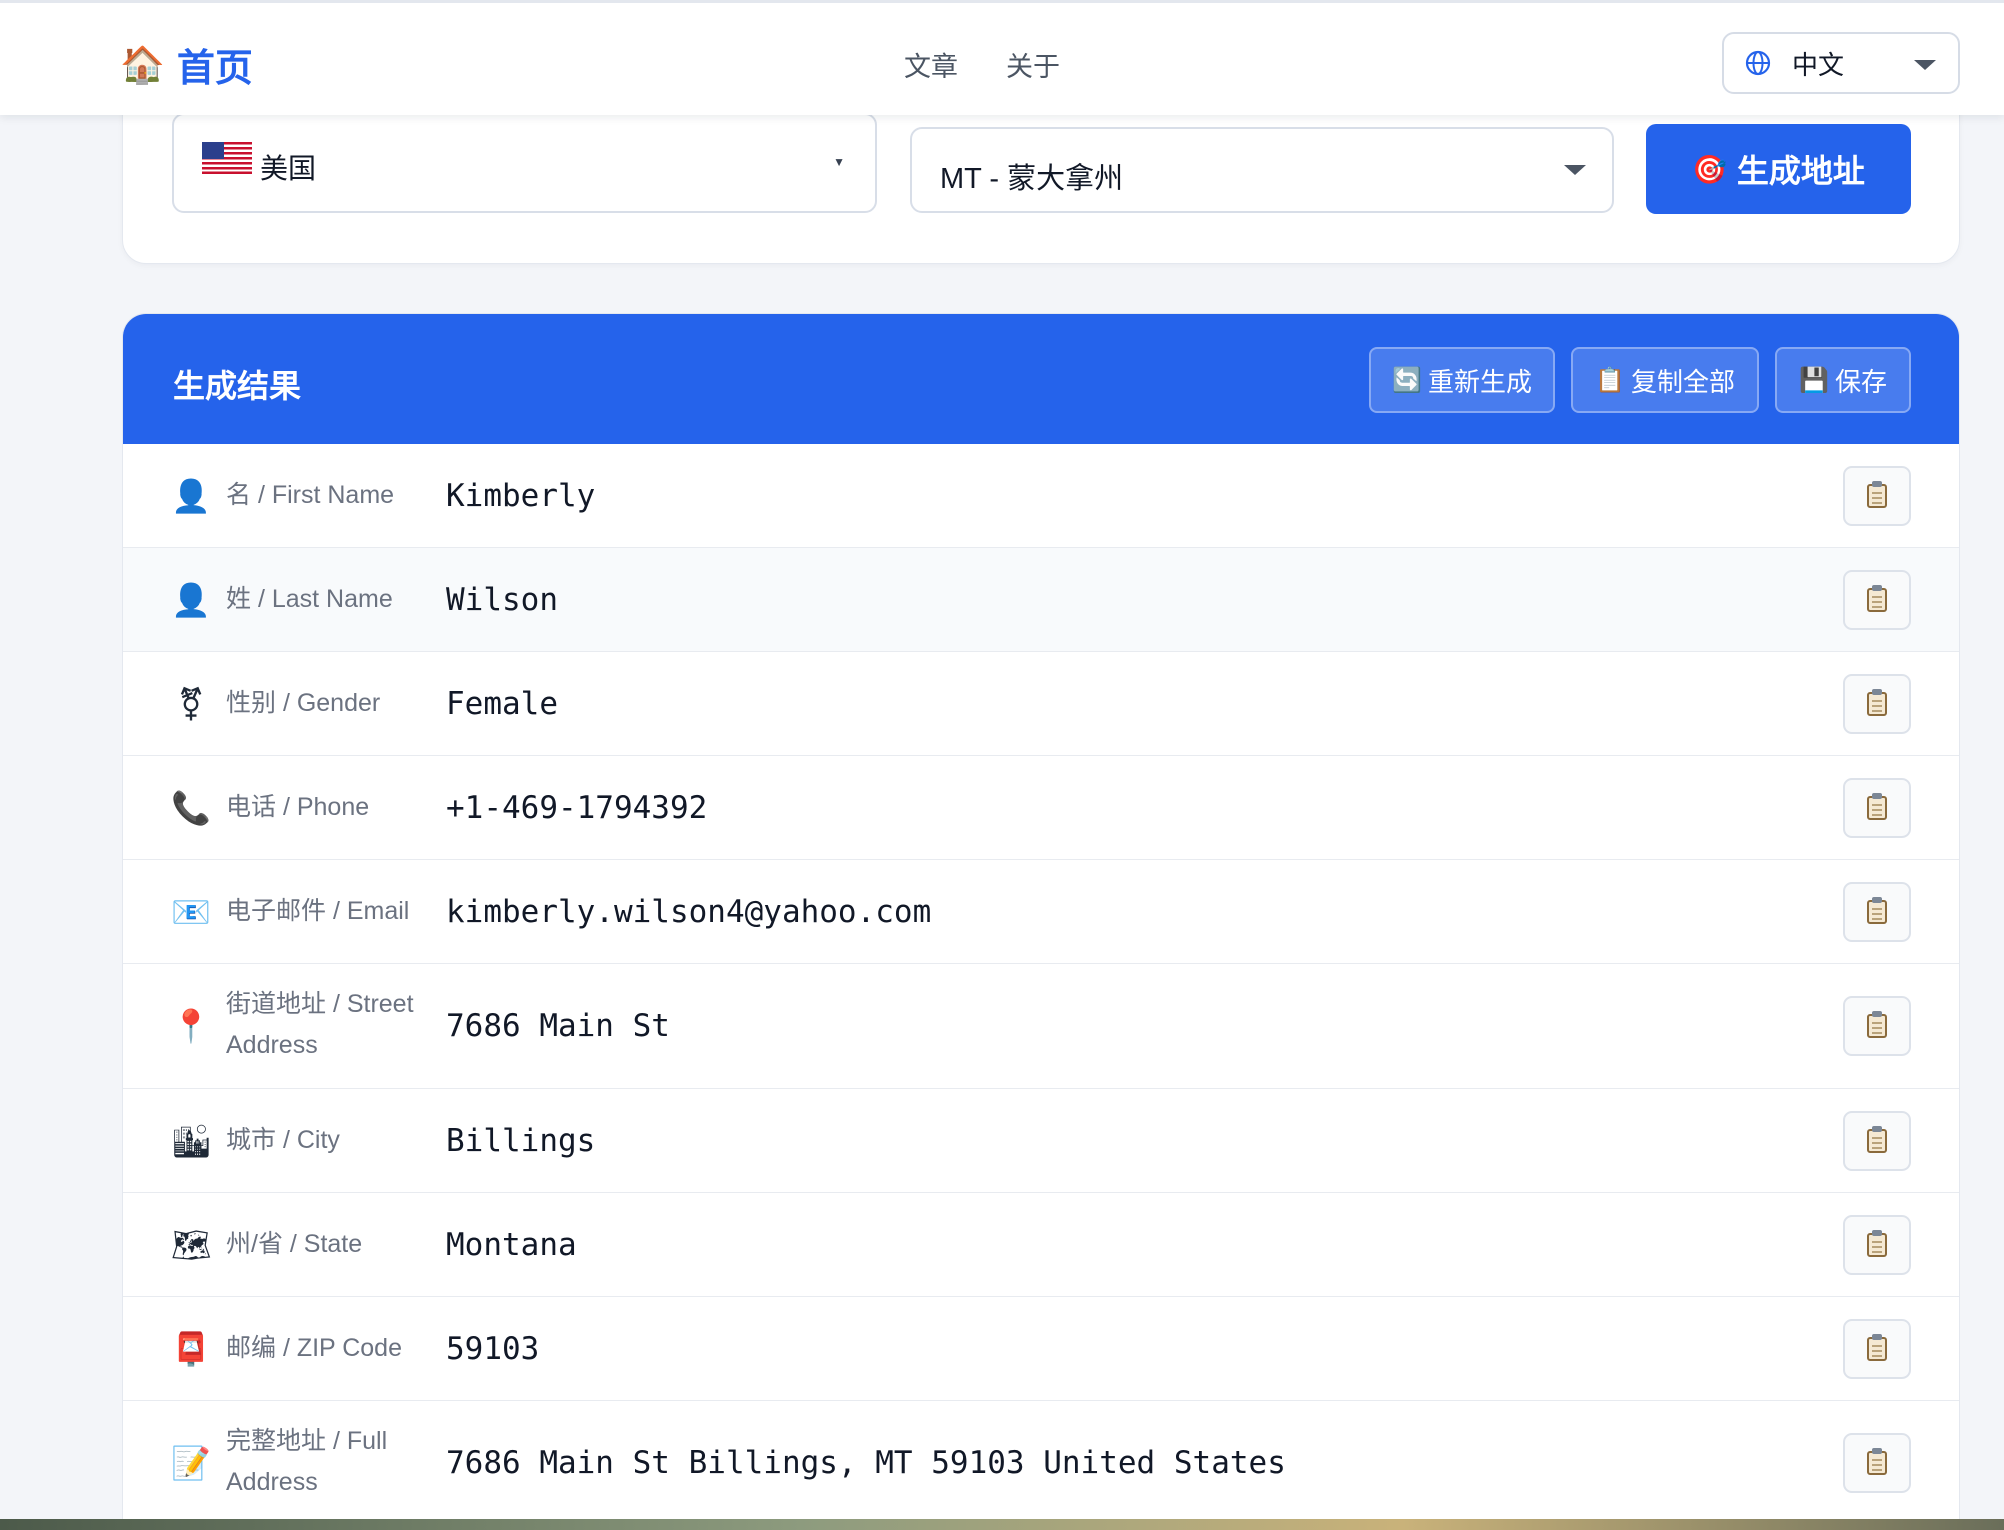 This screenshot has height=1530, width=2004. I want to click on result-row-state: 🗺 州/省 / State Montana, so click(1041, 1245).